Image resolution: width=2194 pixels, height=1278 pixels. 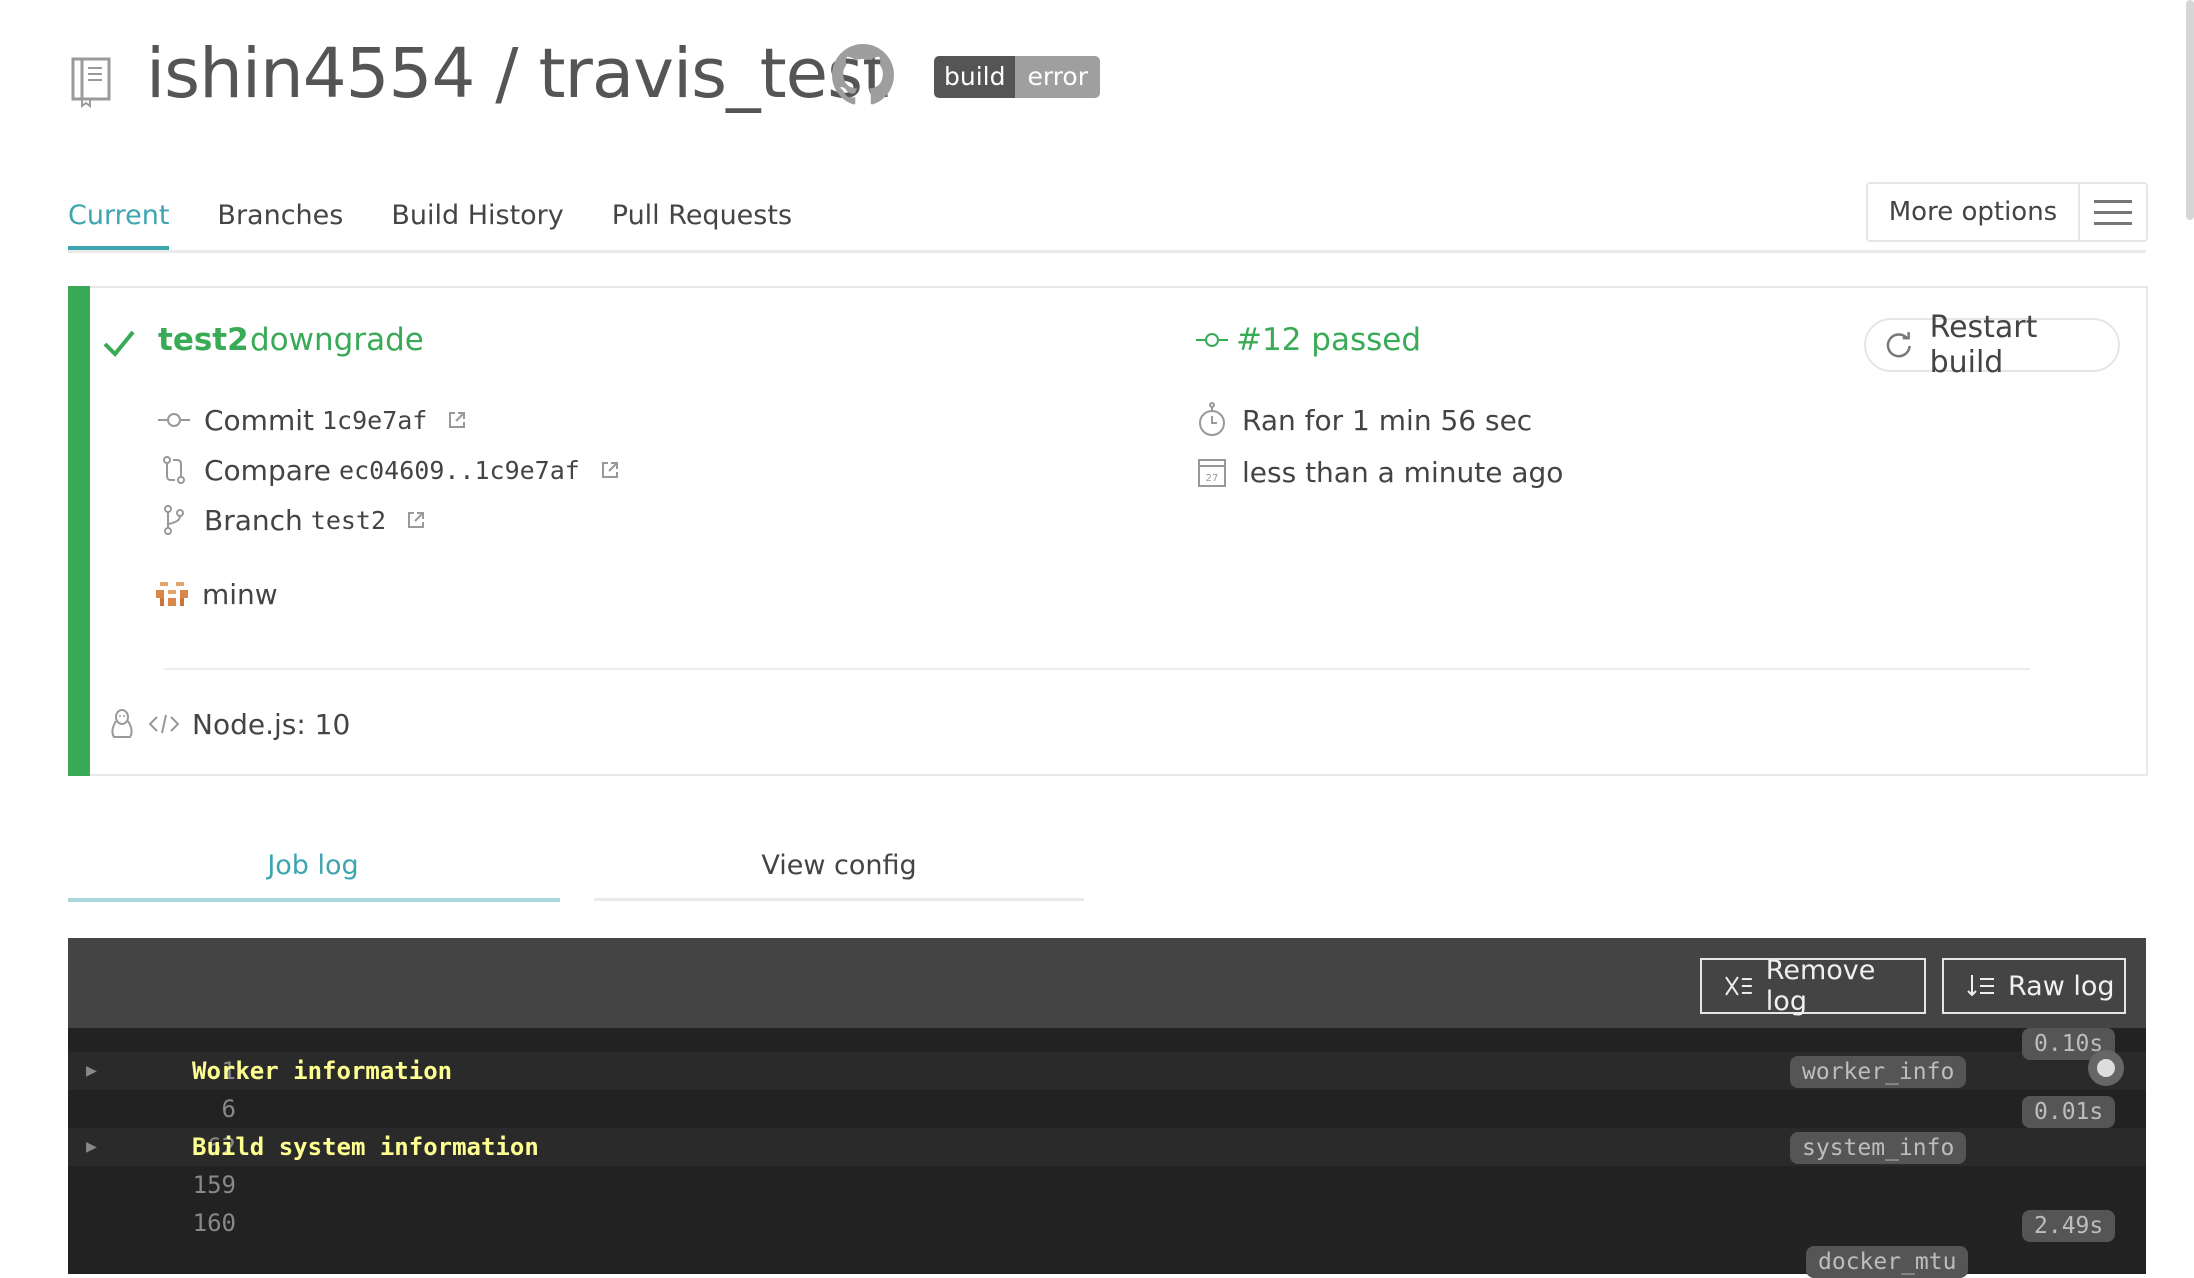 I want to click on badge-label: build, so click(x=975, y=77).